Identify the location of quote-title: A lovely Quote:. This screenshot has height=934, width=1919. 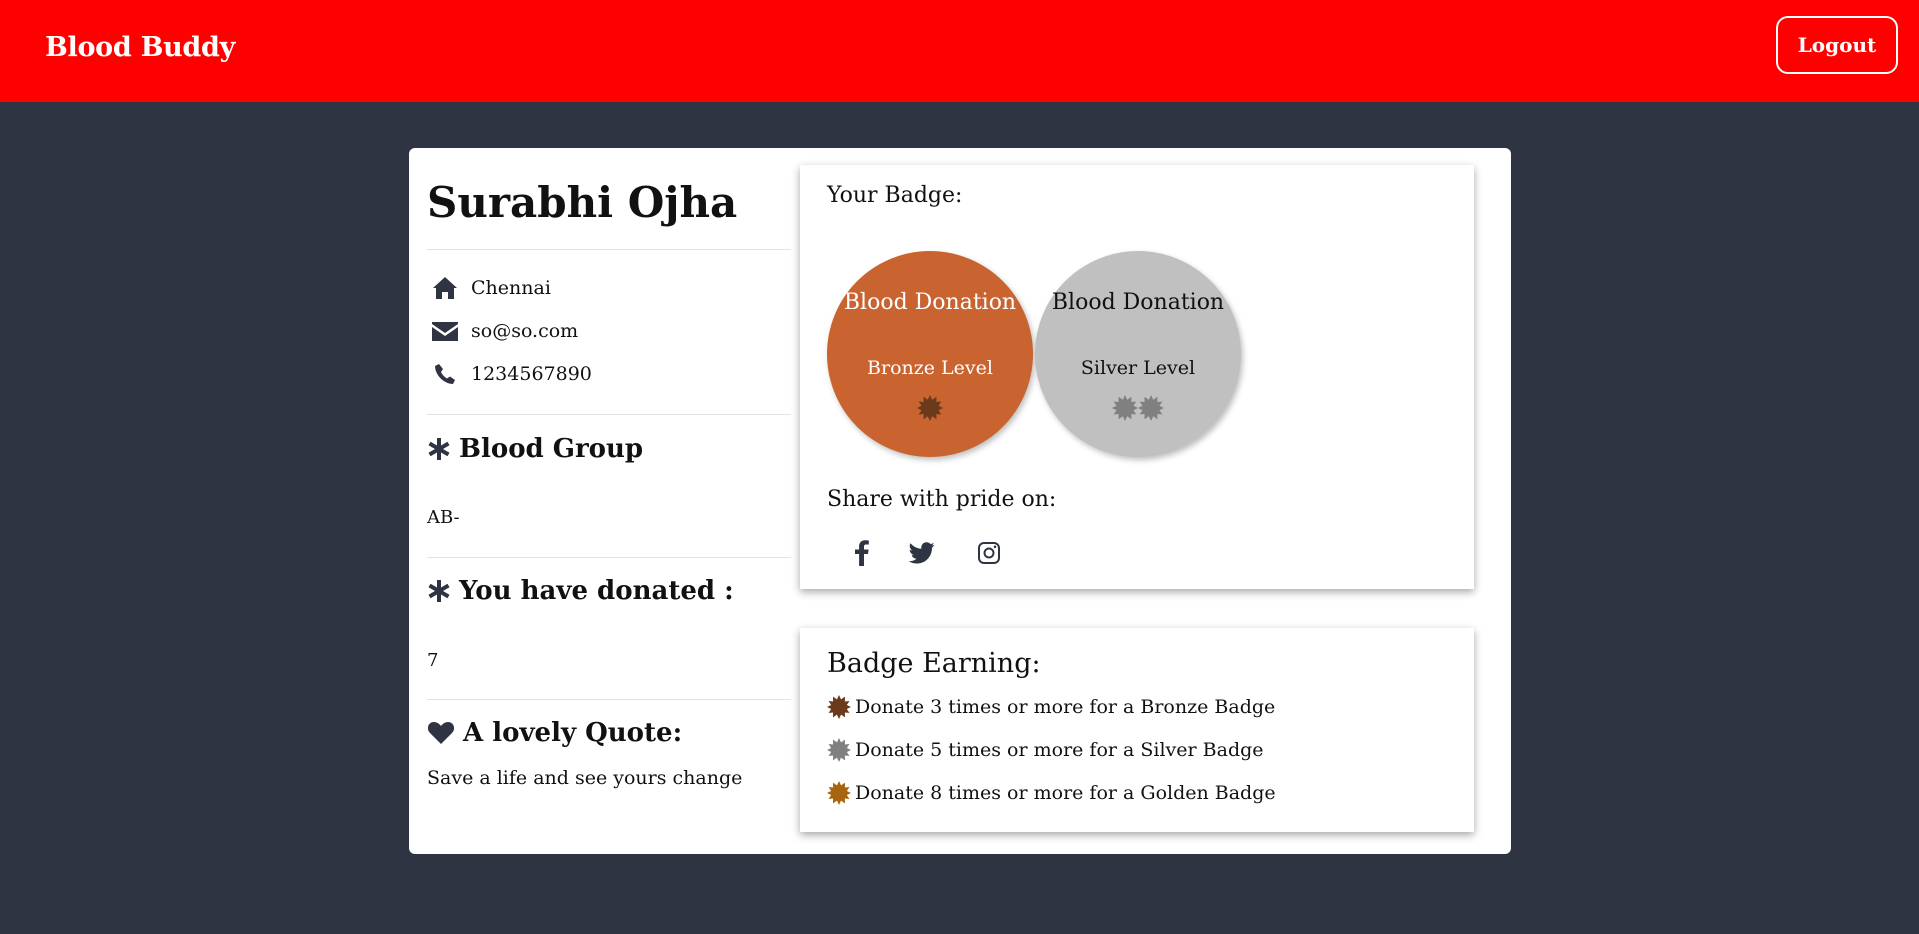
(573, 733).